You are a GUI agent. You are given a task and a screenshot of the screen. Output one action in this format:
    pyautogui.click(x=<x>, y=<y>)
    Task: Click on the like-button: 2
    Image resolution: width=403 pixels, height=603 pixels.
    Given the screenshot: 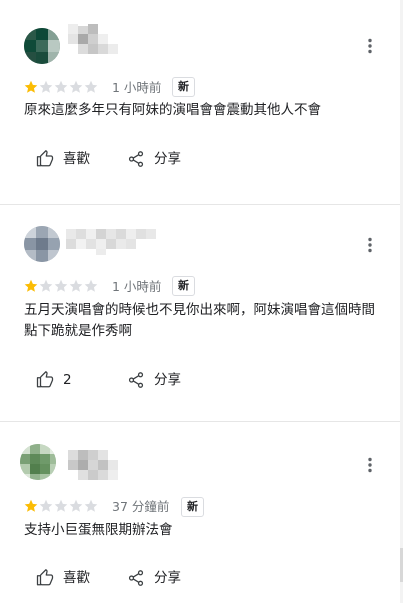 What is the action you would take?
    pyautogui.click(x=54, y=380)
    